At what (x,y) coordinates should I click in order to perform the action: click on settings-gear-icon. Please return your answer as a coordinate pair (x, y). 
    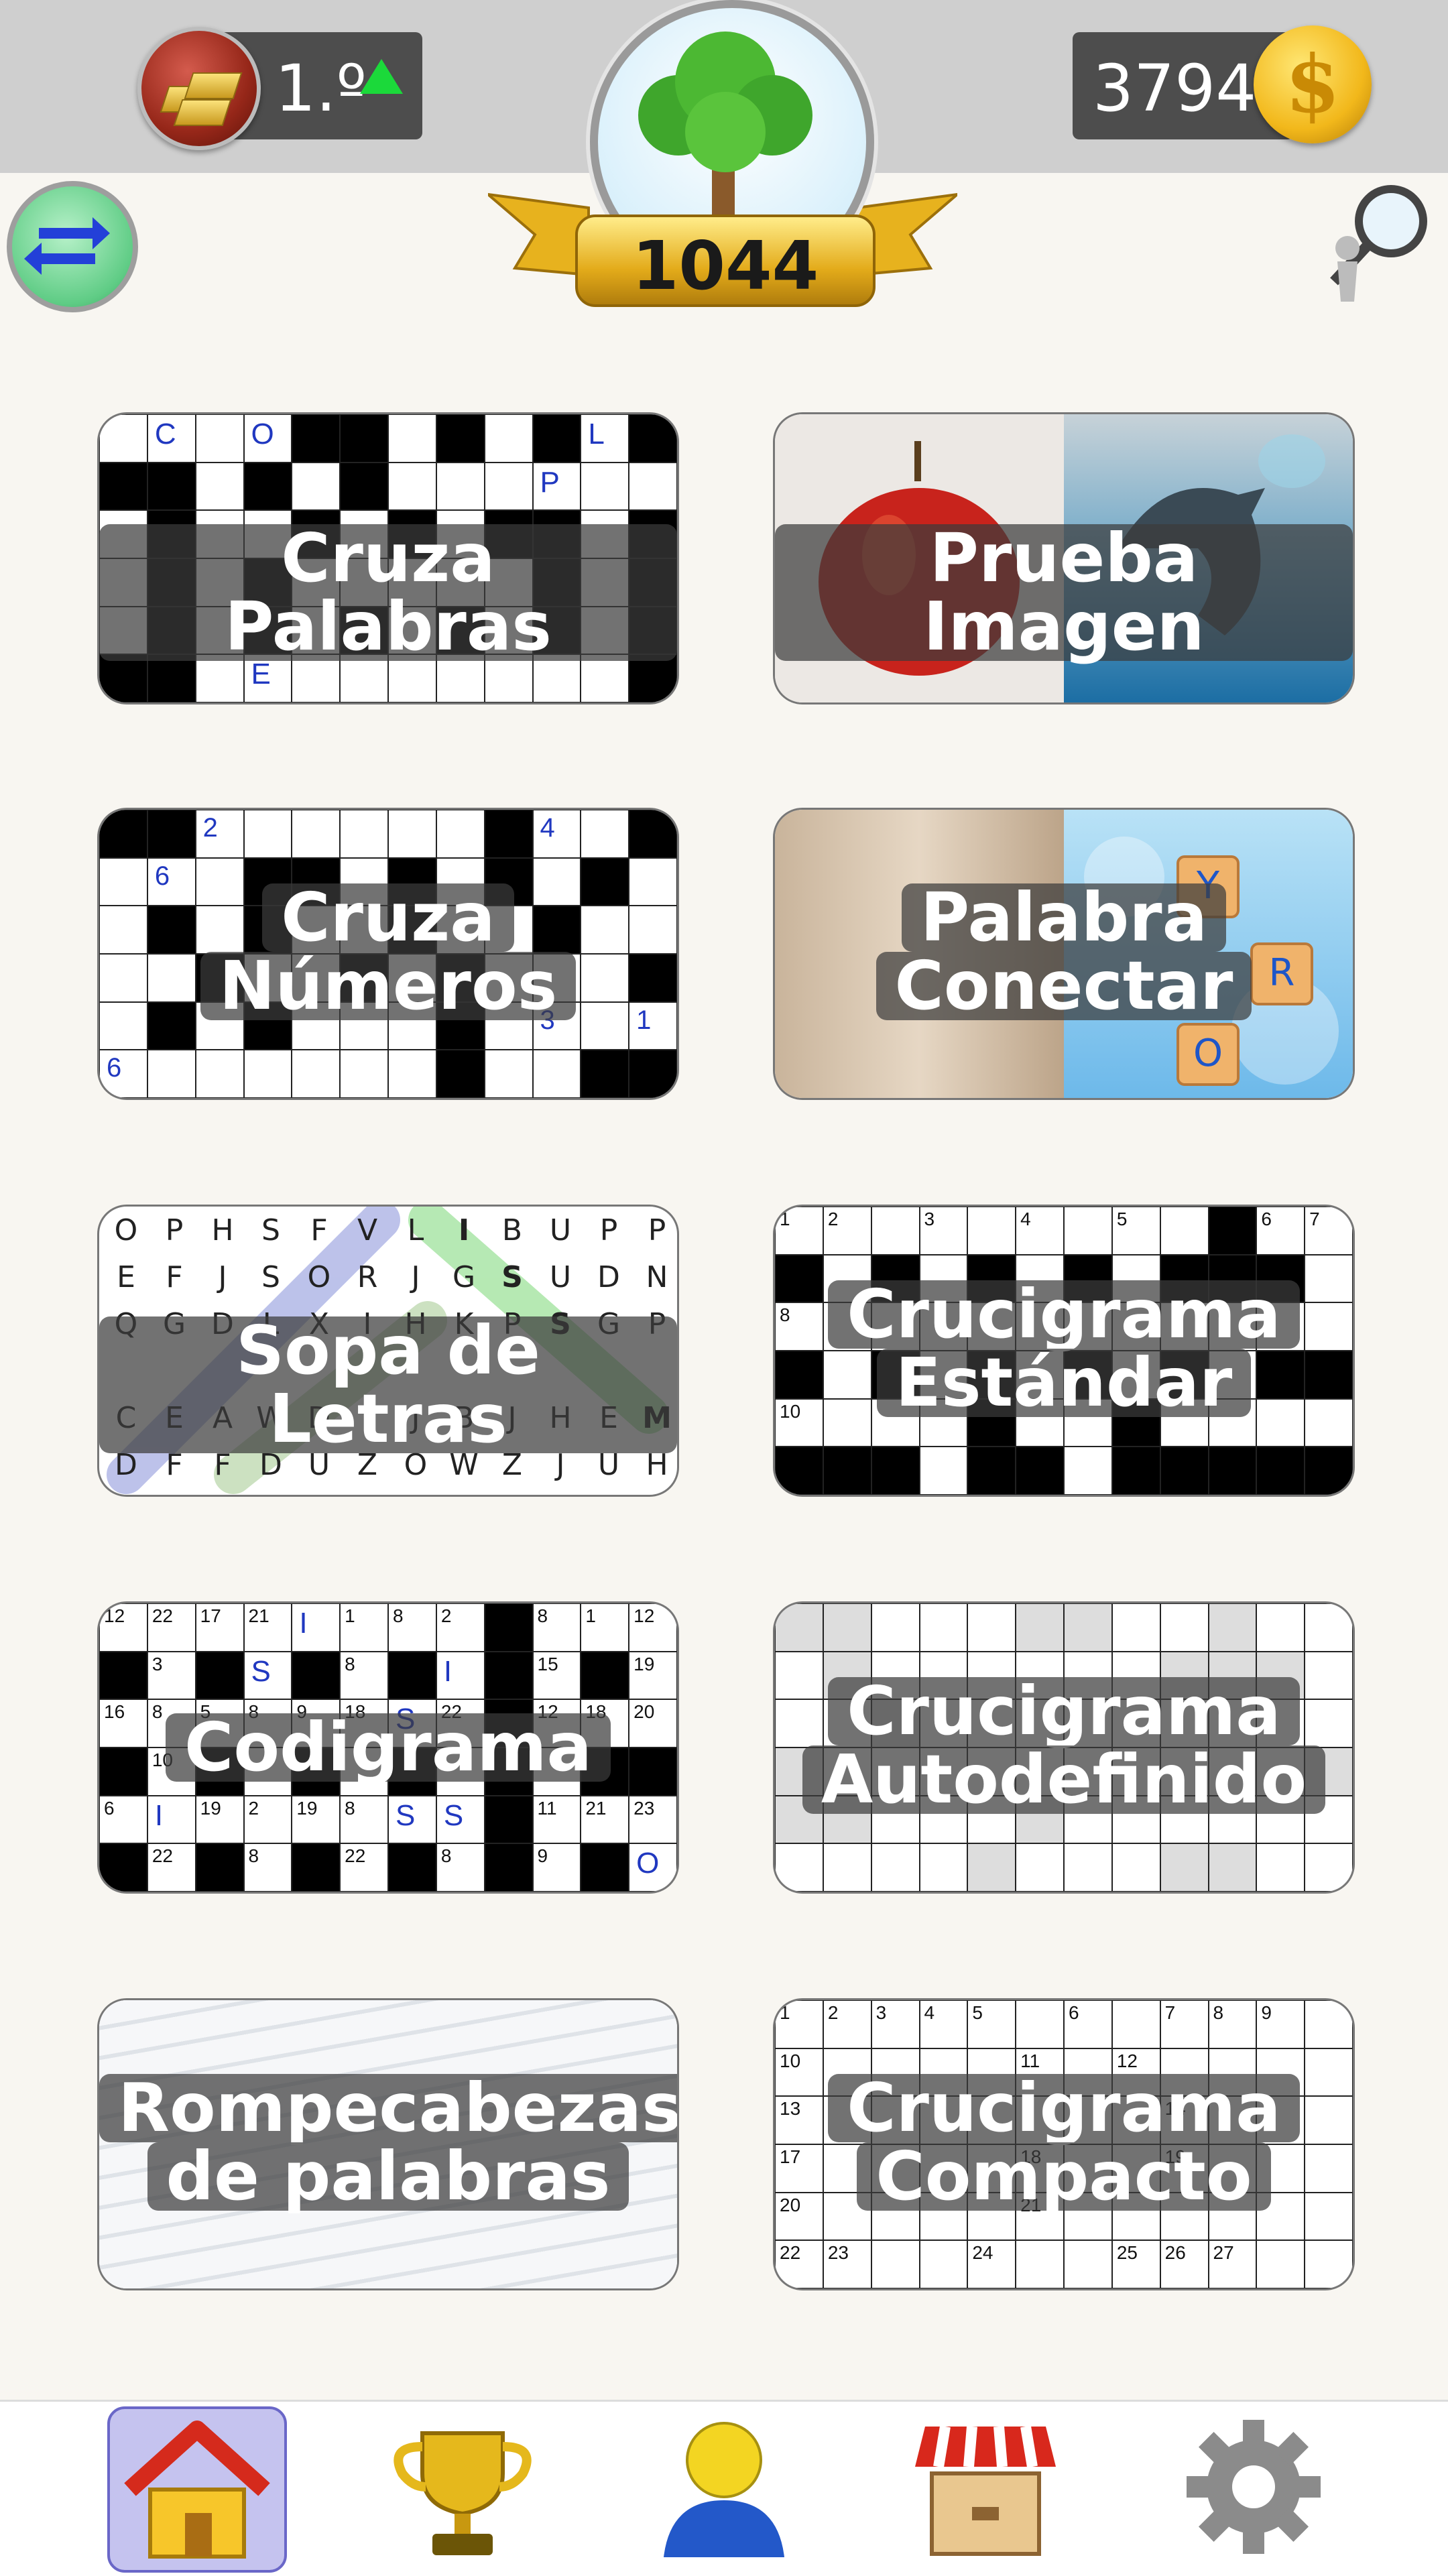
    Looking at the image, I should click on (1254, 2487).